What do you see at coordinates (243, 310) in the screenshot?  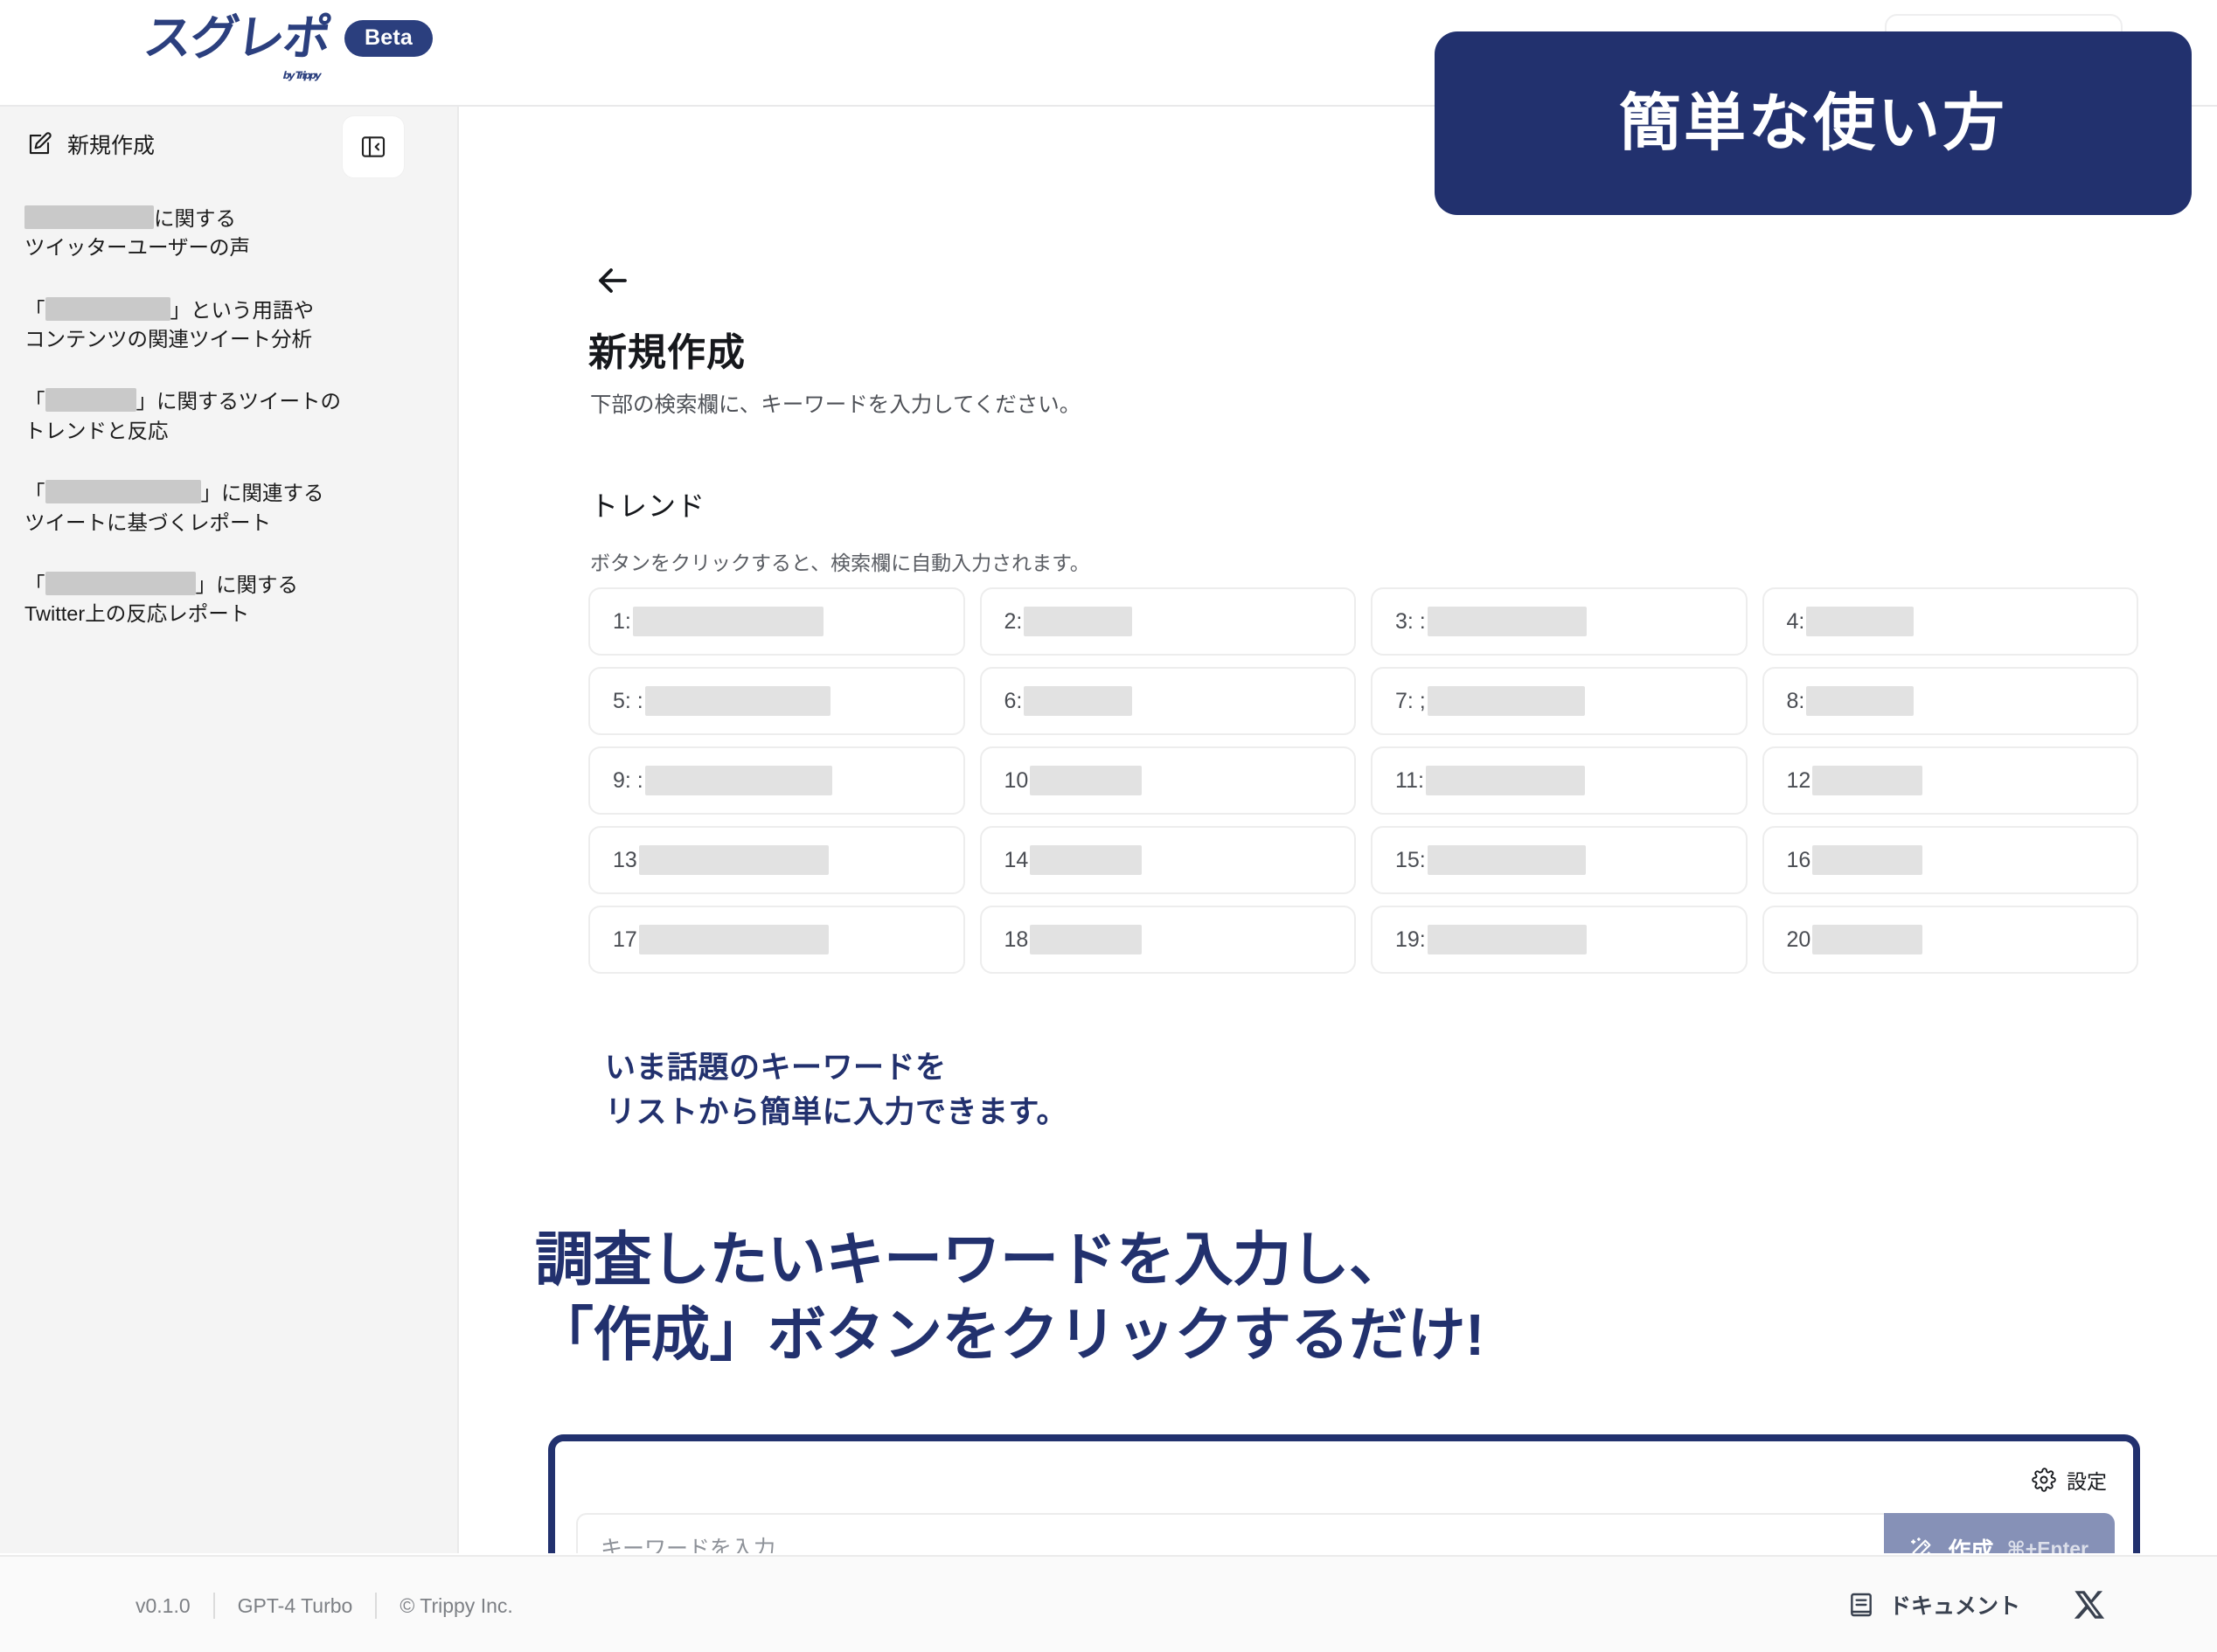 I see `history-text: 」という用語や` at bounding box center [243, 310].